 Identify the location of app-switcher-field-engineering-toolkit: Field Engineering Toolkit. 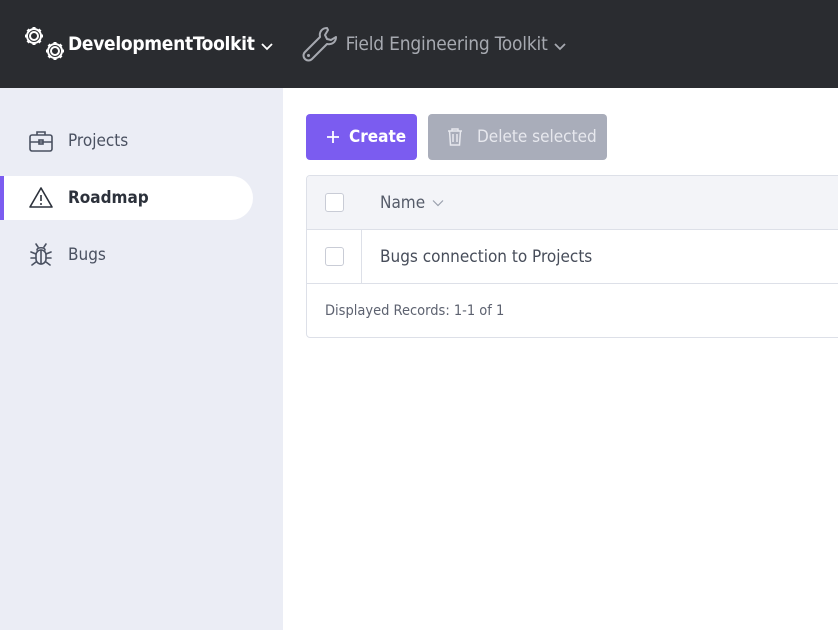
(433, 44).